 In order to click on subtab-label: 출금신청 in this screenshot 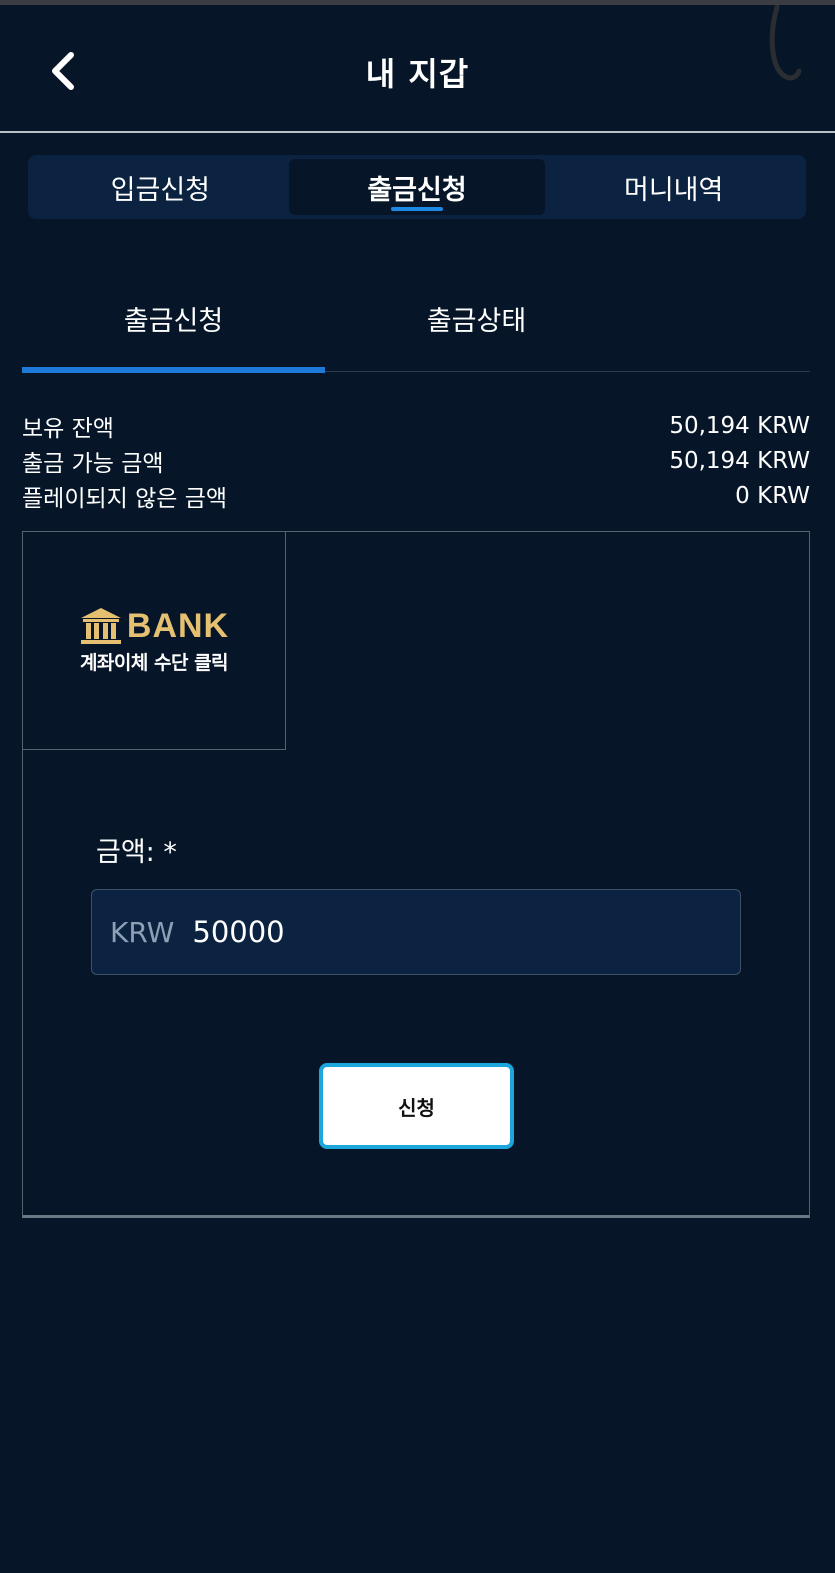, I will do `click(173, 321)`.